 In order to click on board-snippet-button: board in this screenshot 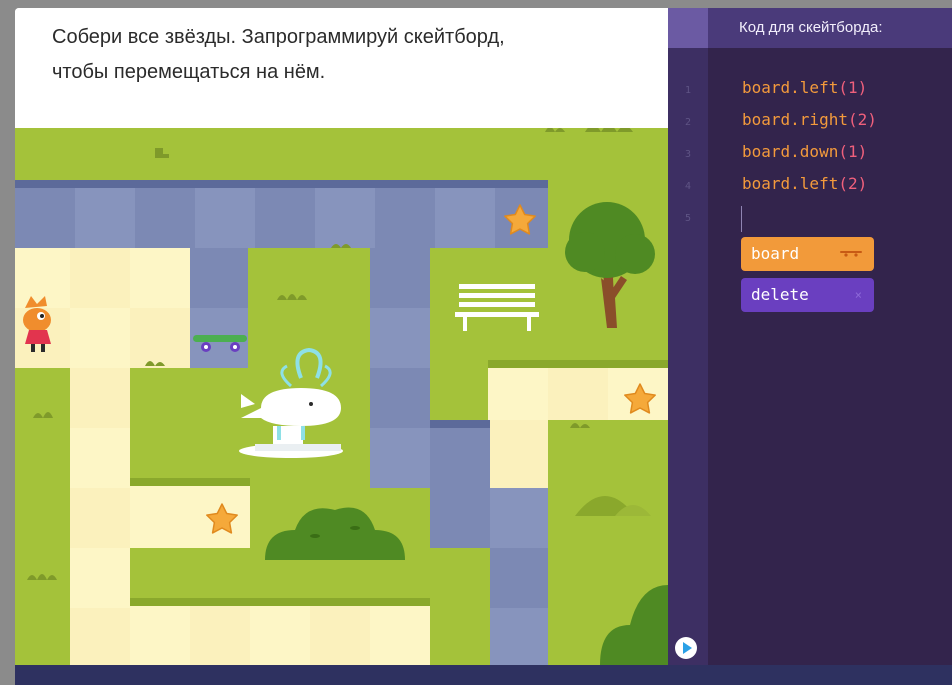, I will do `click(807, 254)`.